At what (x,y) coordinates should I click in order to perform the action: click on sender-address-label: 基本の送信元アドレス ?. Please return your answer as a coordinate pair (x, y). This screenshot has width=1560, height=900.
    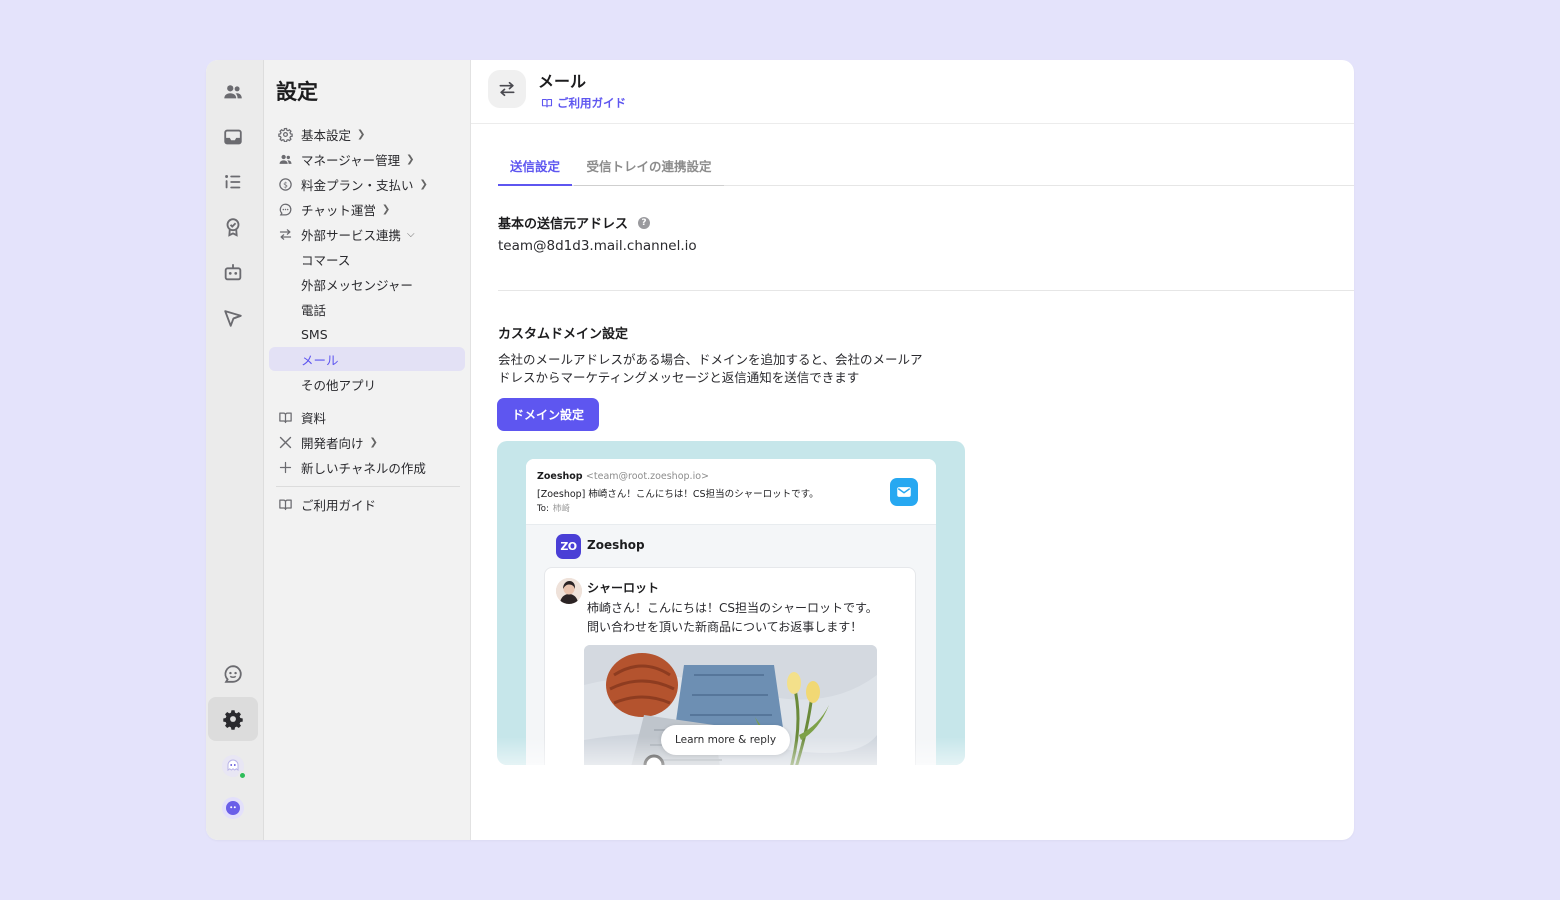
    Looking at the image, I should click on (574, 222).